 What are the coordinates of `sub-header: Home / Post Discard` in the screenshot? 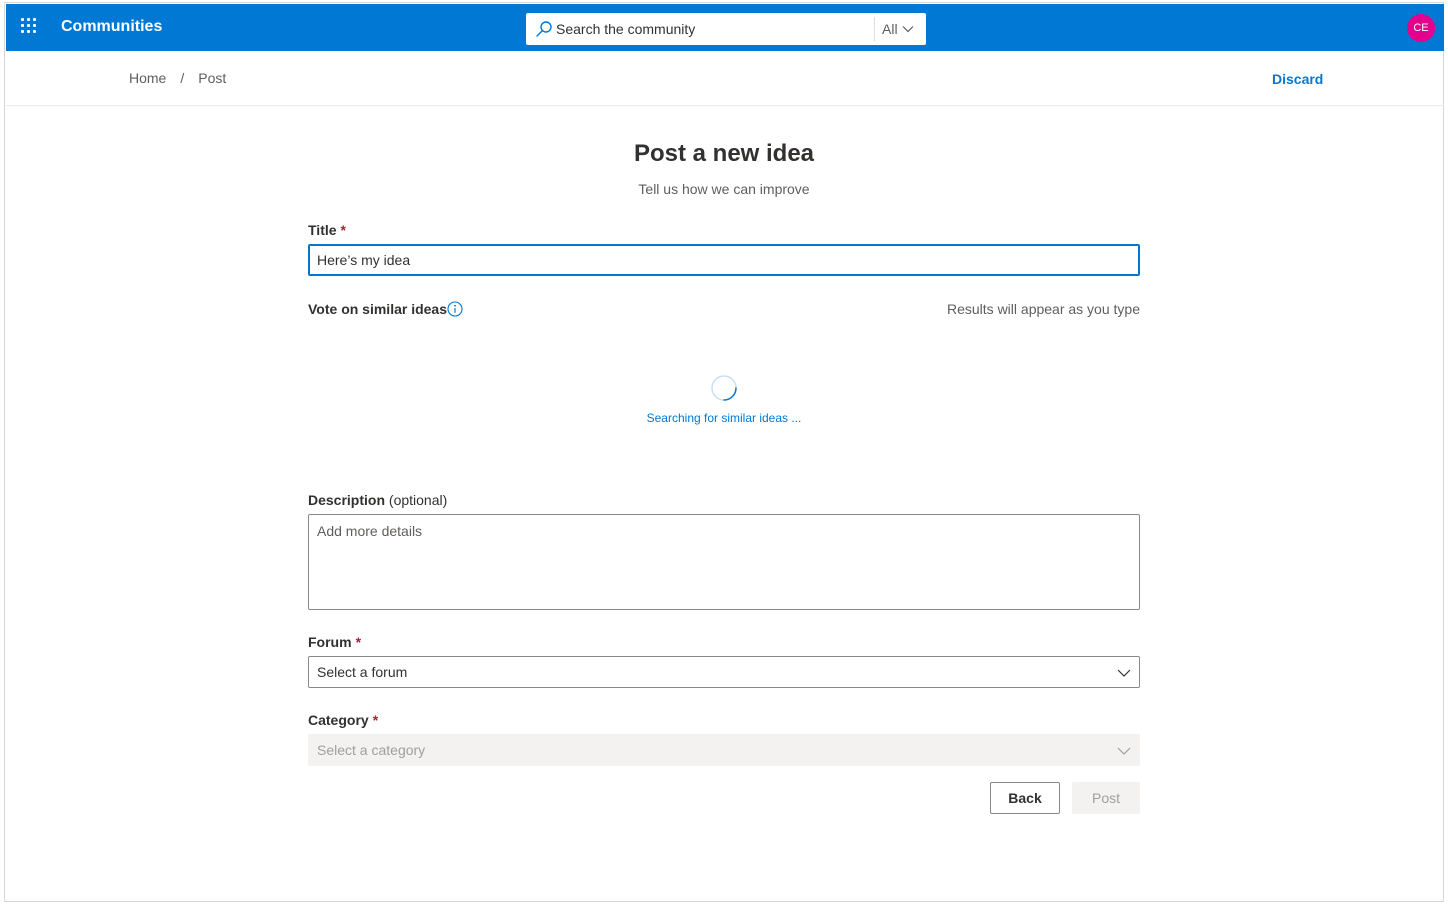 It's located at (725, 78).